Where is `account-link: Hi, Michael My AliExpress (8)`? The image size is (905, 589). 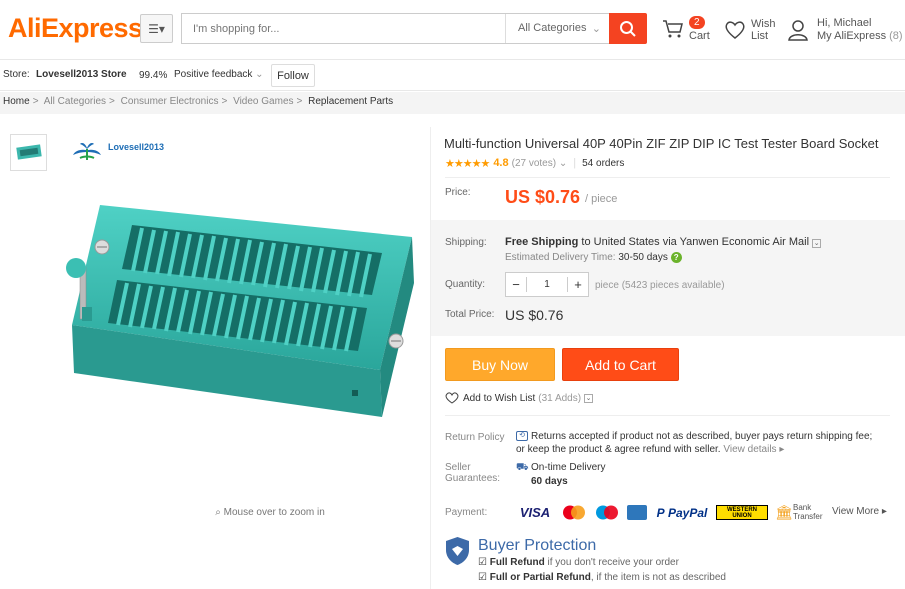
account-link: Hi, Michael My AliExpress (8) is located at coordinates (845, 30).